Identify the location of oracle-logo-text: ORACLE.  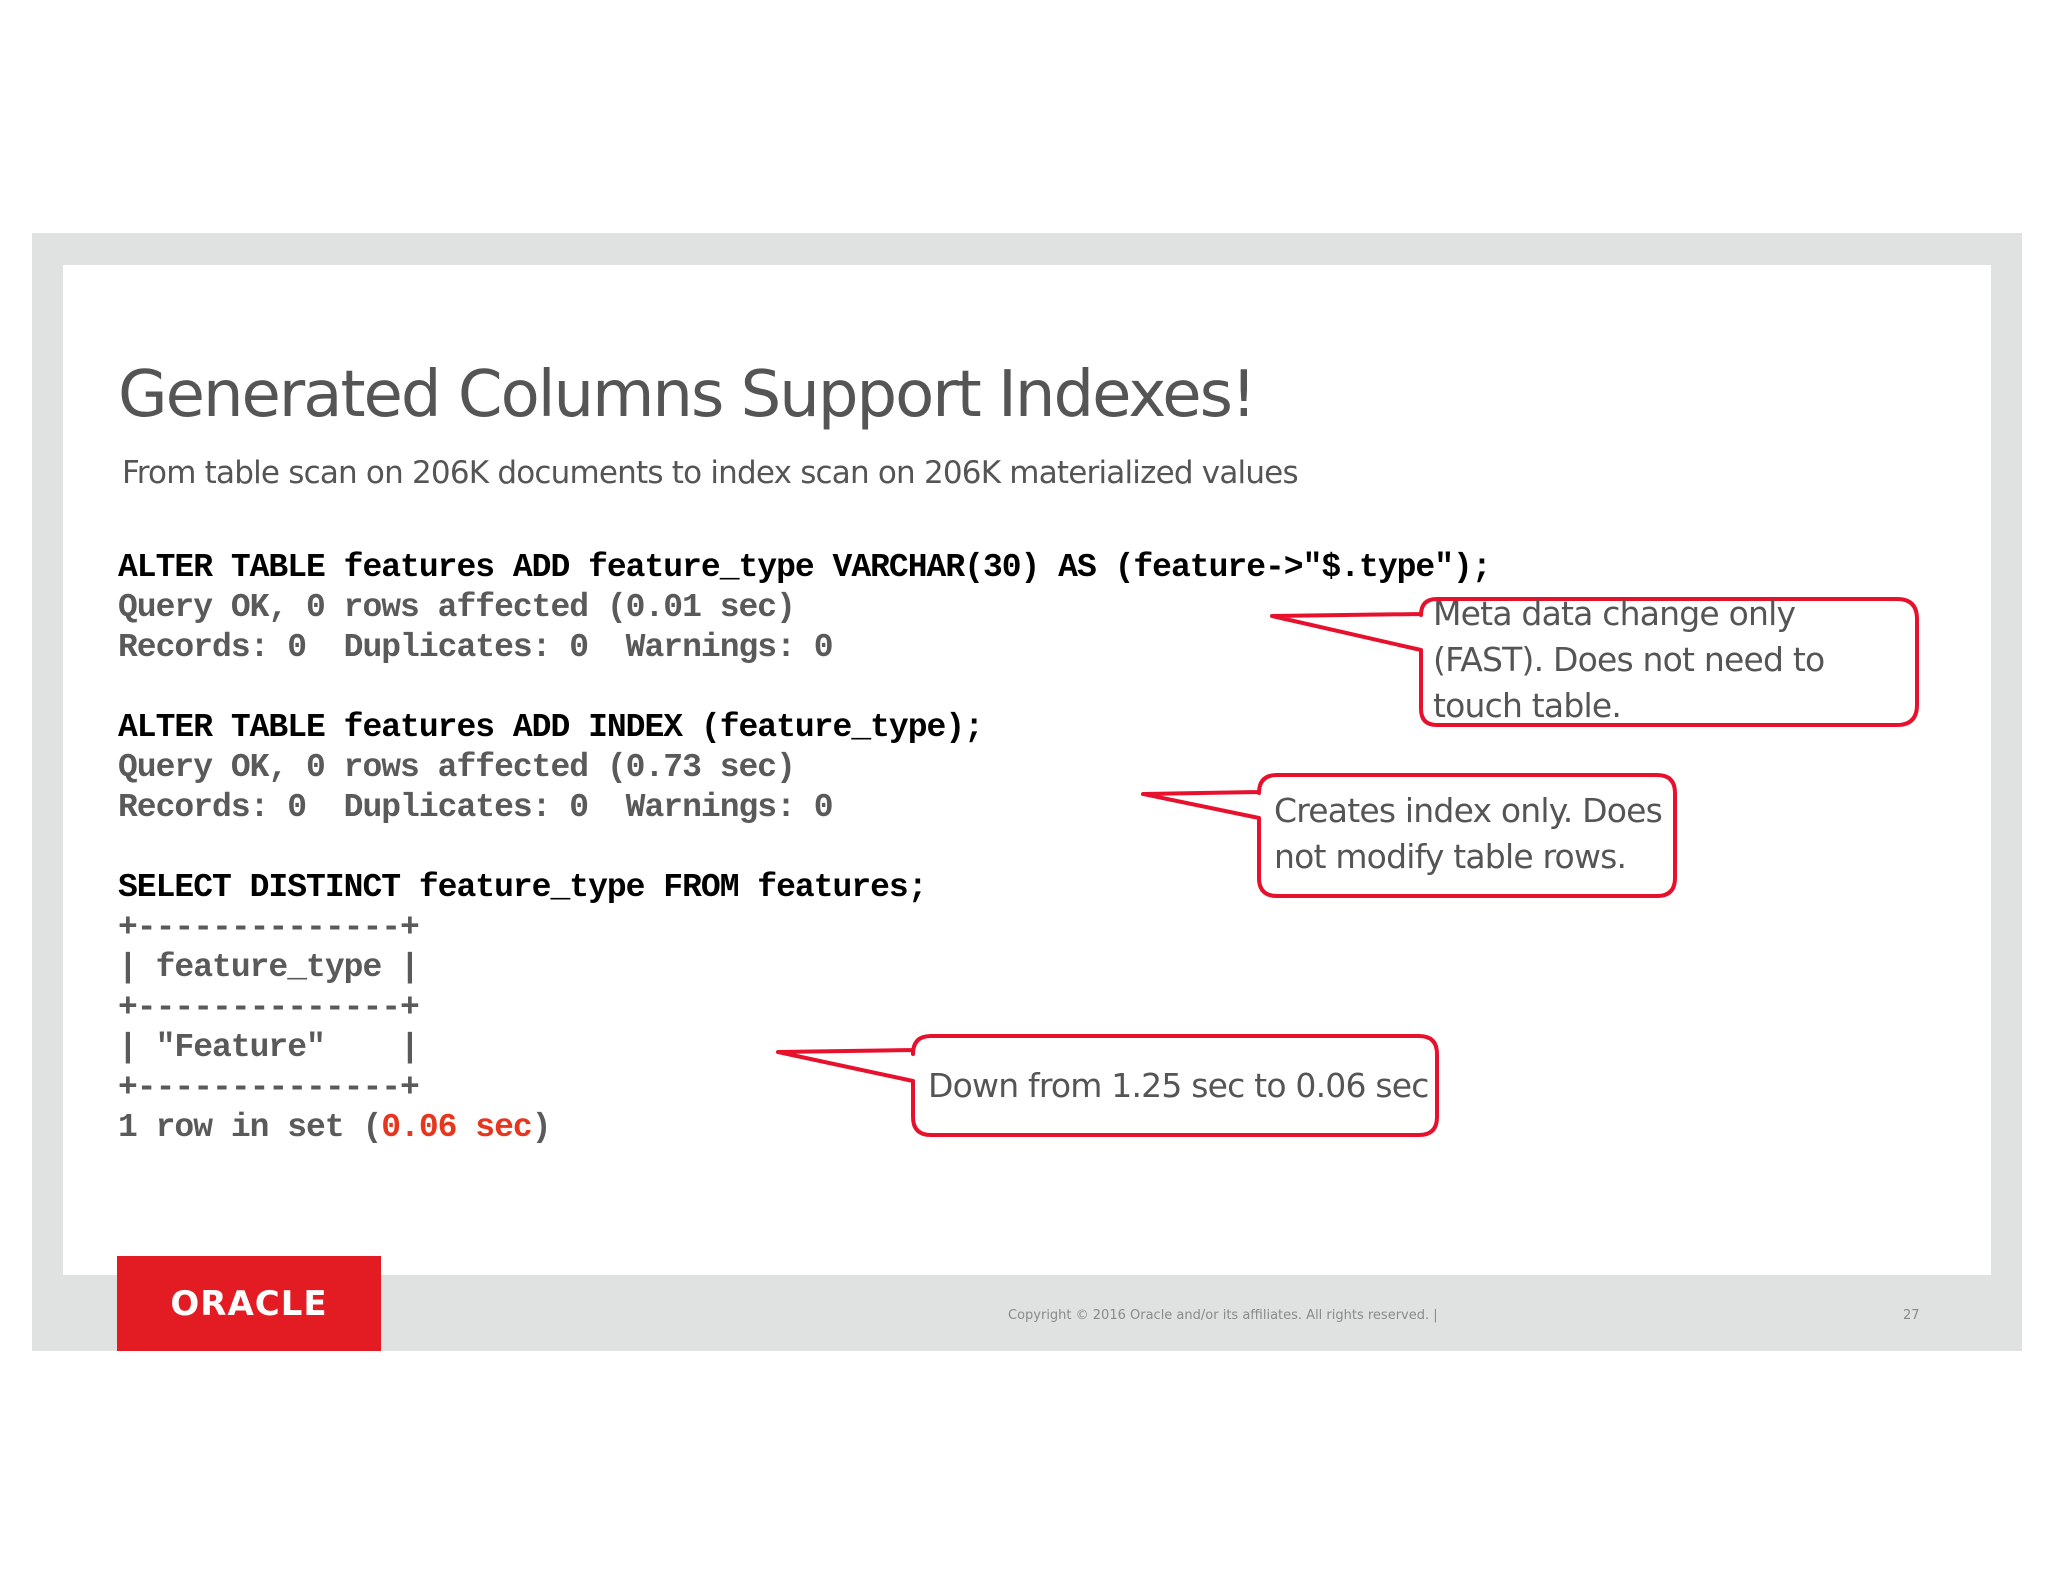
(249, 1303).